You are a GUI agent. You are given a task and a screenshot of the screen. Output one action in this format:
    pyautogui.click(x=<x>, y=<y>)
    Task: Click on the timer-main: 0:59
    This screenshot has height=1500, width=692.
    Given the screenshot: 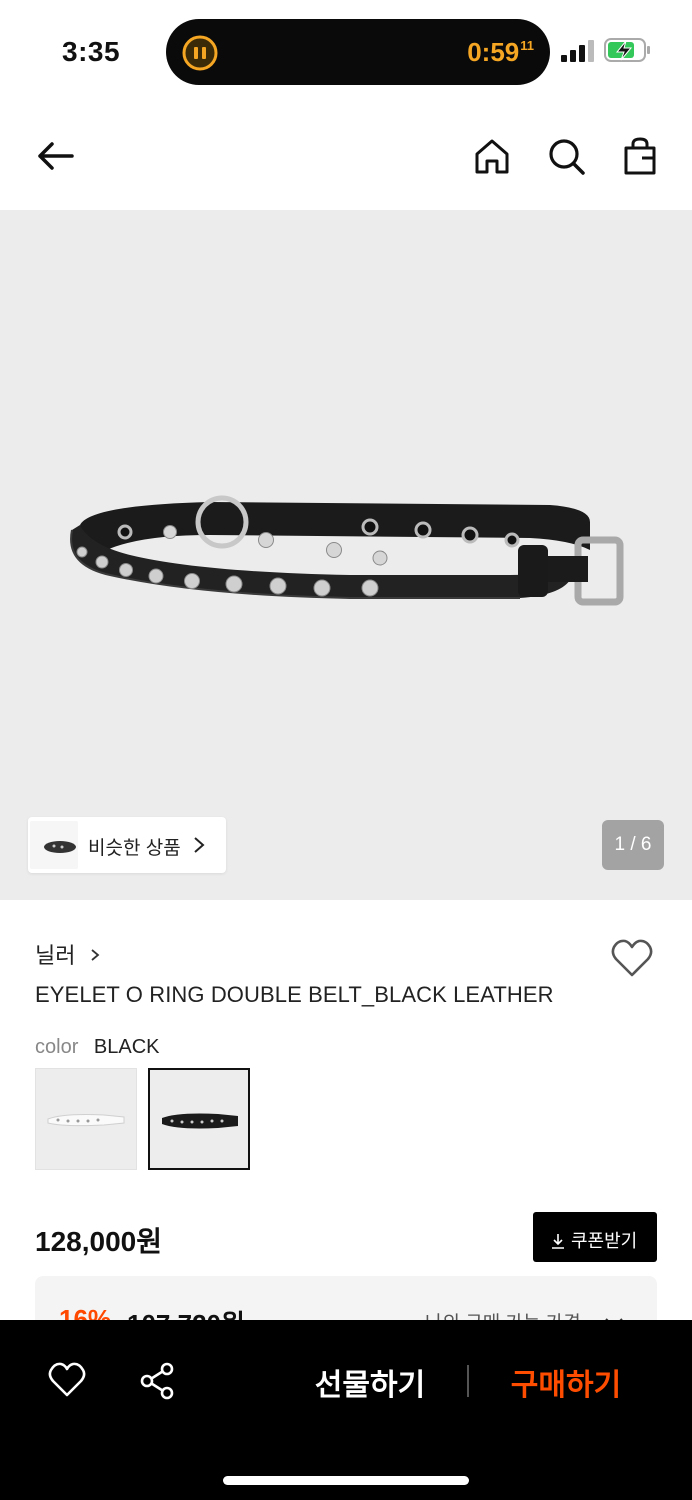 What is the action you would take?
    pyautogui.click(x=493, y=52)
    